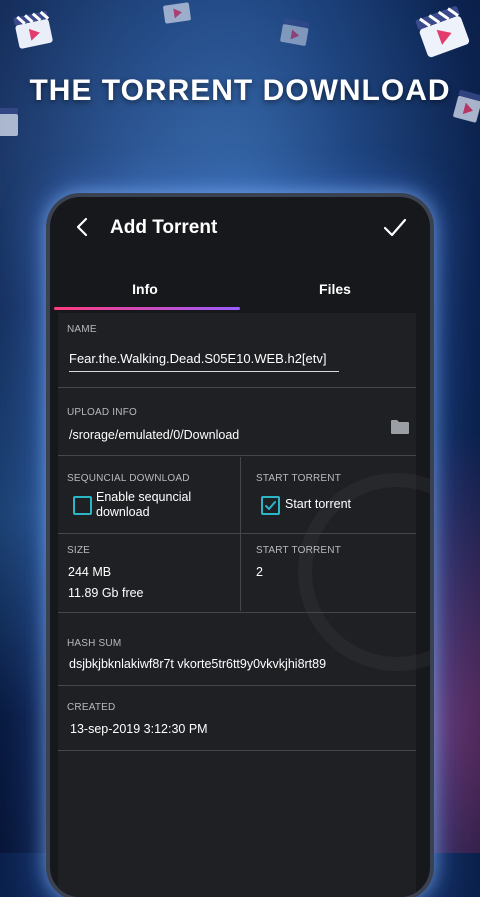  I want to click on tab-files: Files, so click(335, 289).